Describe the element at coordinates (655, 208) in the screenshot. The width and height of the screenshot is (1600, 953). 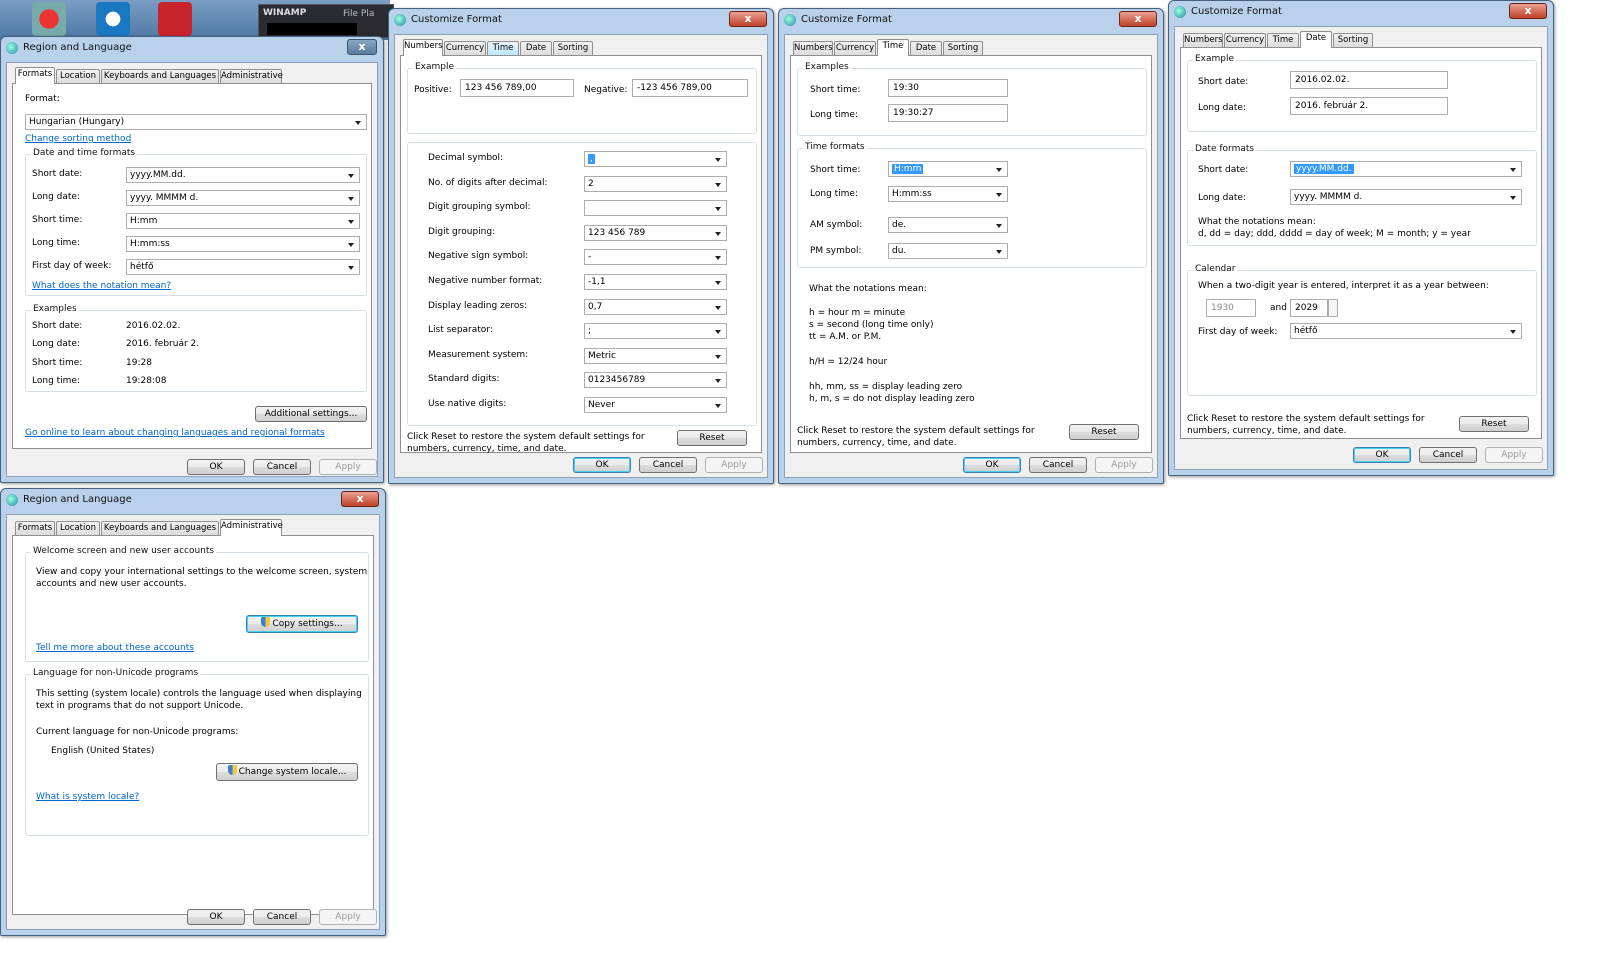
I see `digit-grouping-symbol-dropdown` at that location.